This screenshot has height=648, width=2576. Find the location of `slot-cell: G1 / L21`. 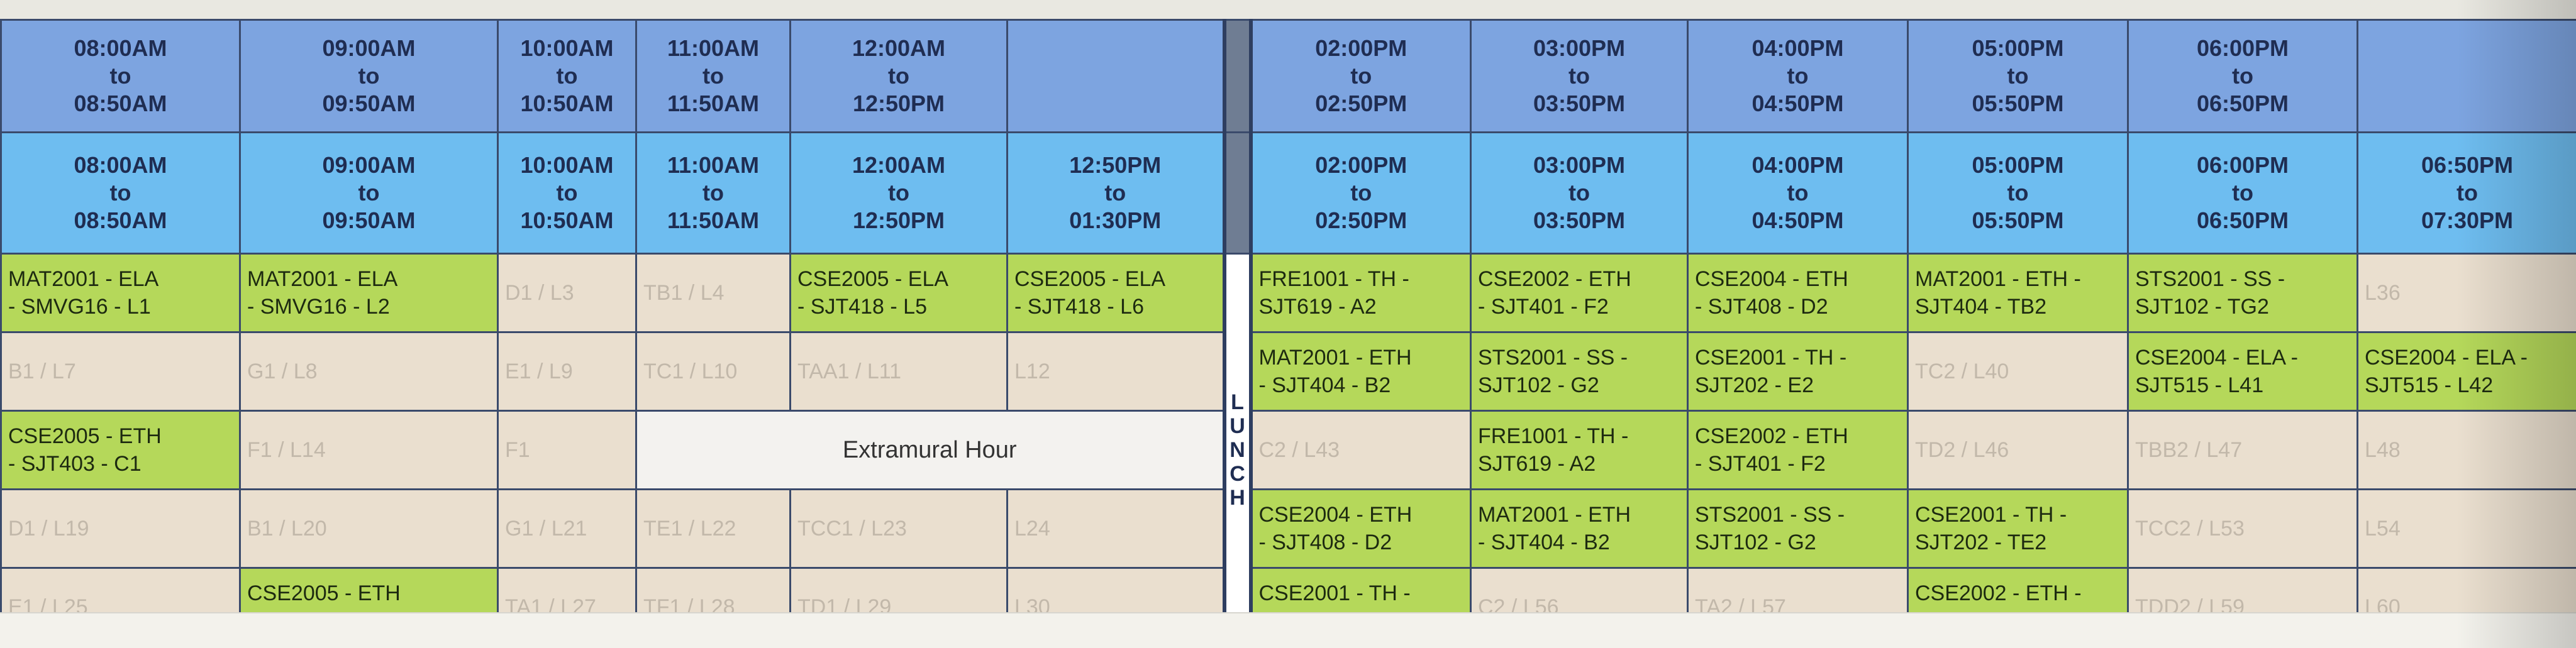

slot-cell: G1 / L21 is located at coordinates (567, 528).